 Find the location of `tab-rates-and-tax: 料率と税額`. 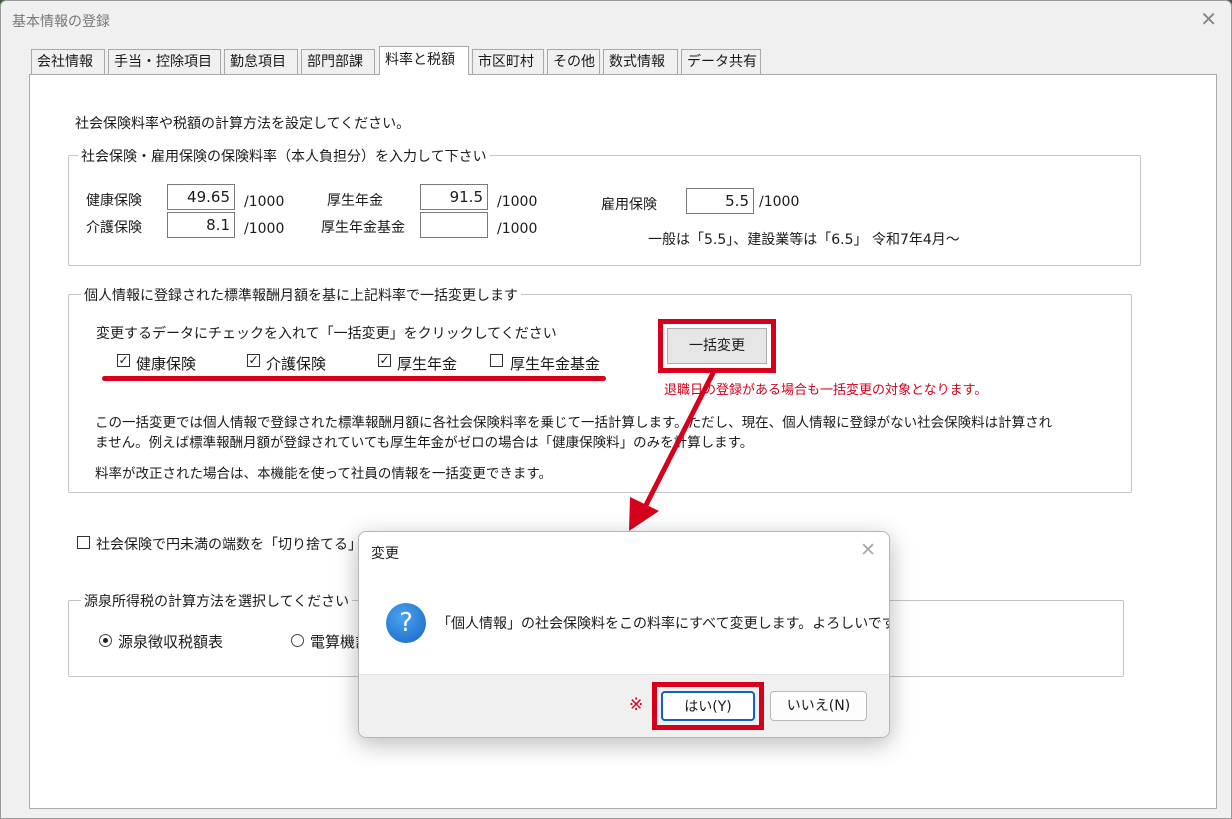

tab-rates-and-tax: 料率と税額 is located at coordinates (424, 60).